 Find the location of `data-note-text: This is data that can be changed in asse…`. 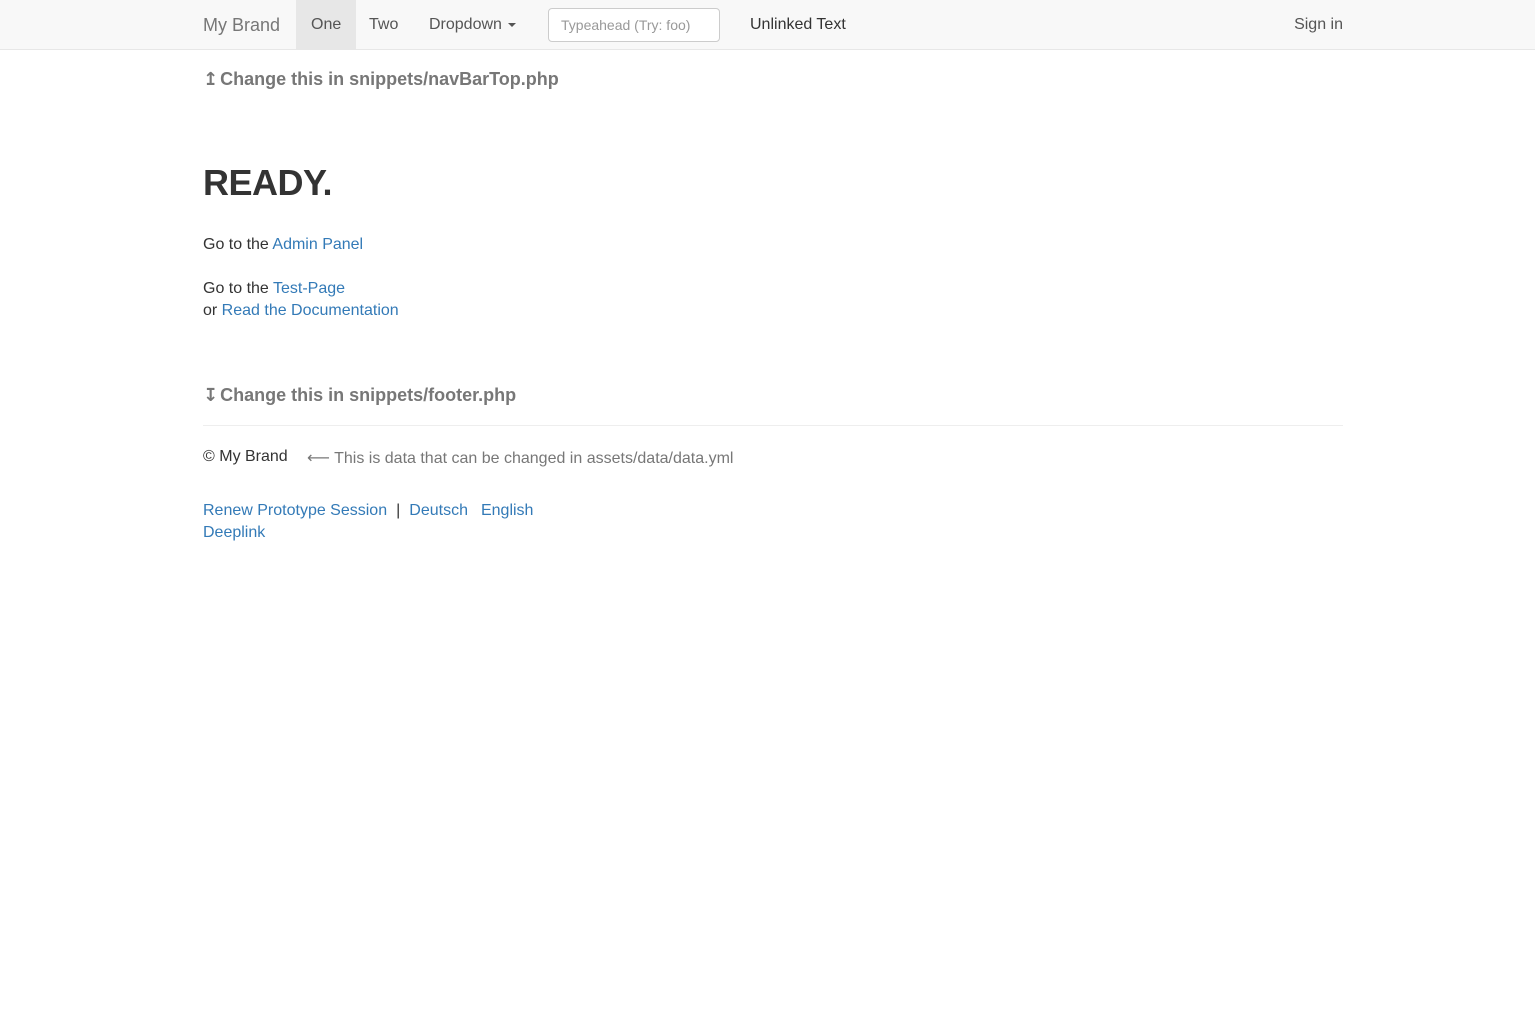

data-note-text: This is data that can be changed in asse… is located at coordinates (534, 458).